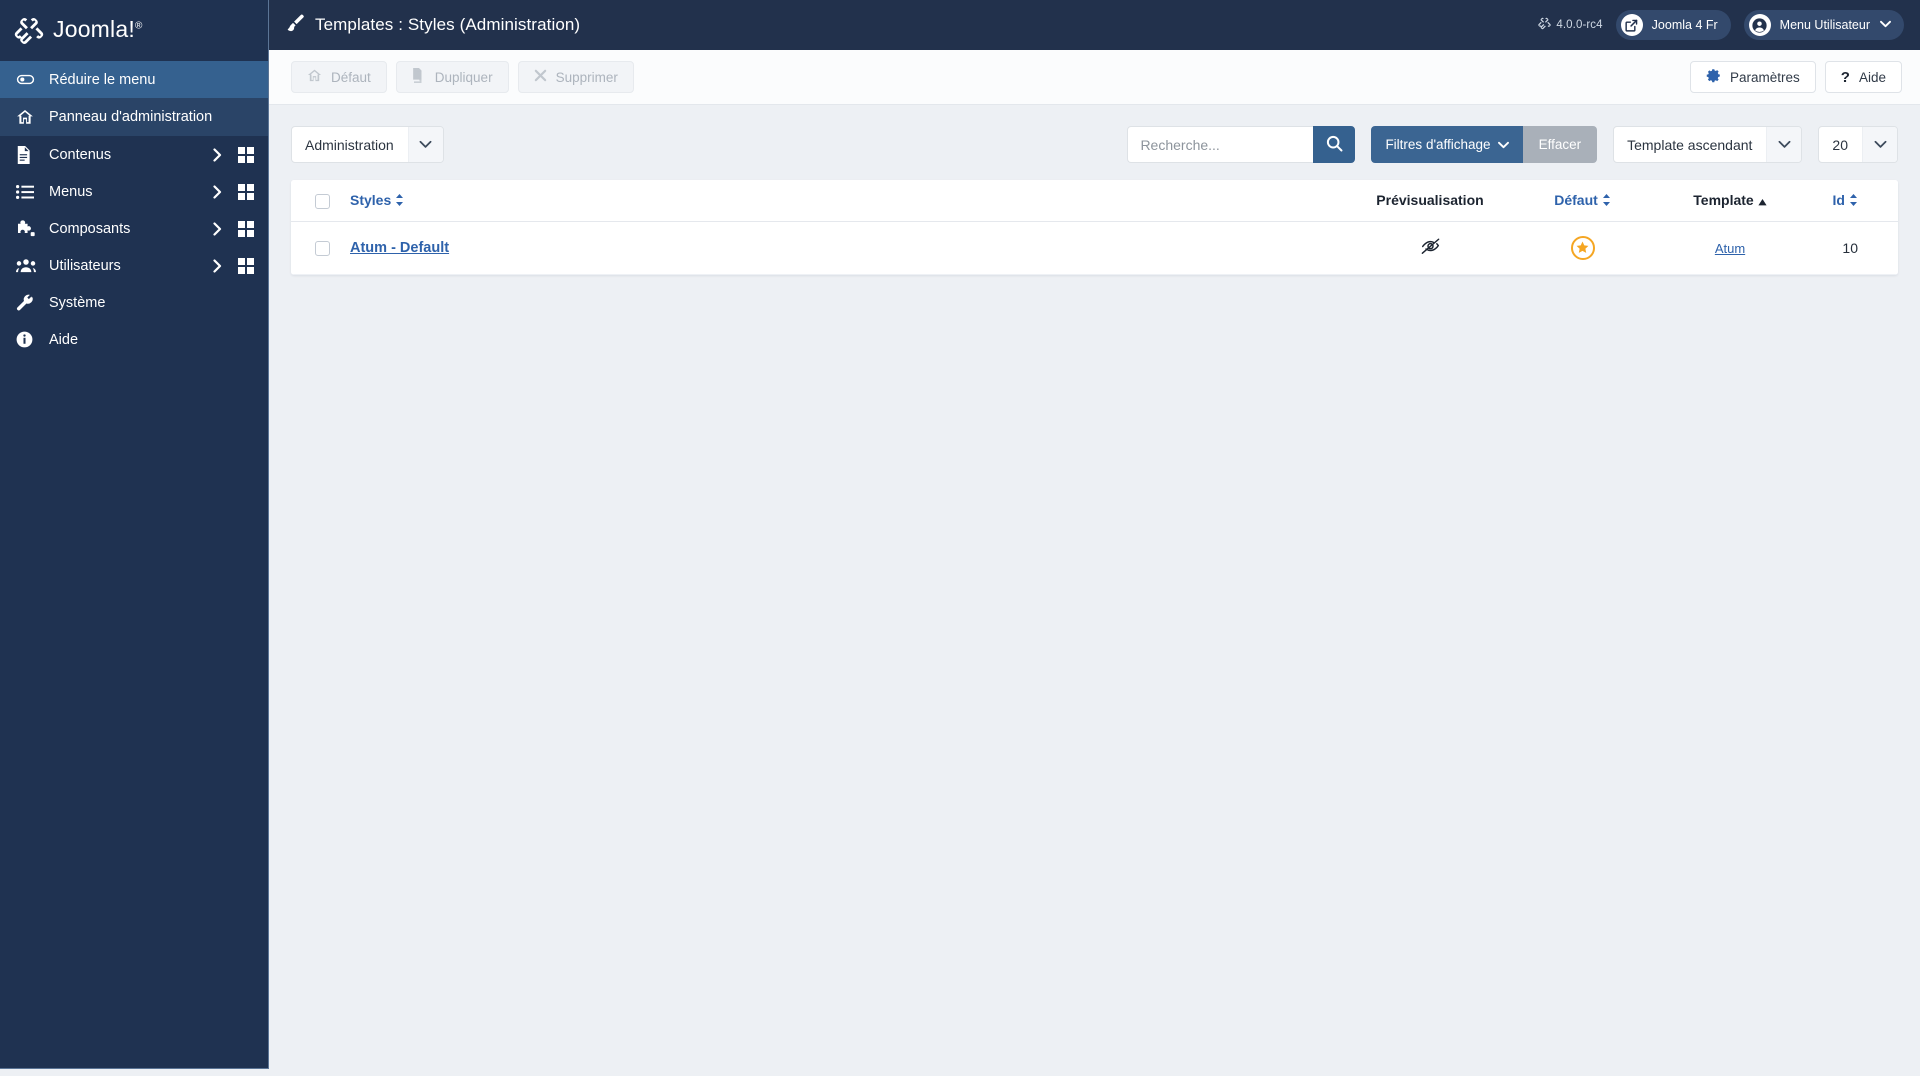  Describe the element at coordinates (134, 228) in the screenshot. I see `sidebar-item-composants: Composants` at that location.